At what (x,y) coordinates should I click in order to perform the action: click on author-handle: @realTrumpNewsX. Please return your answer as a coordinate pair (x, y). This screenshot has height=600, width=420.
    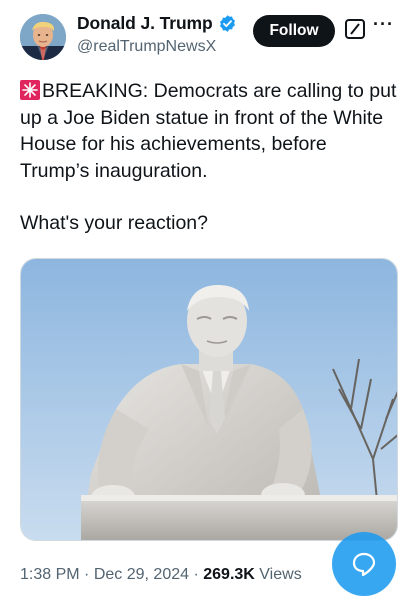
    Looking at the image, I should click on (146, 47).